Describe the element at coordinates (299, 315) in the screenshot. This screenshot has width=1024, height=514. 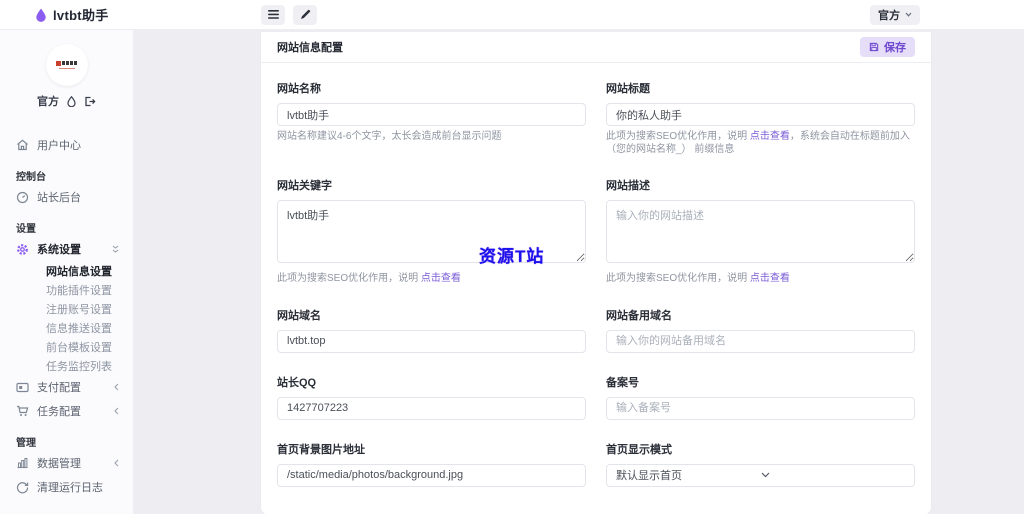
I see `field-label: 网站域名` at that location.